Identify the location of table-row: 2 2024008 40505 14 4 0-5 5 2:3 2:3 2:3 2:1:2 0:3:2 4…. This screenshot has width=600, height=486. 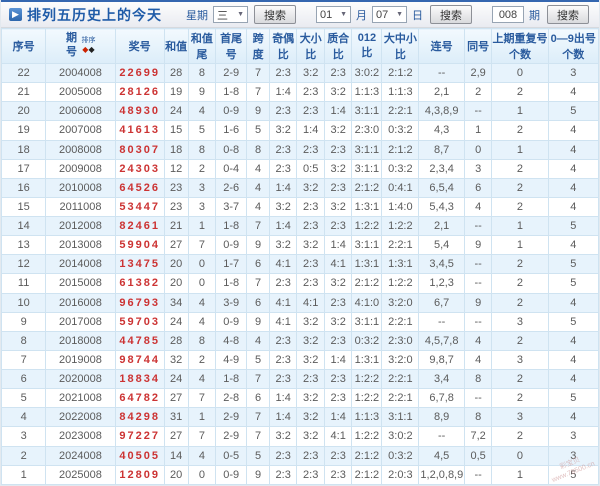
(300, 455).